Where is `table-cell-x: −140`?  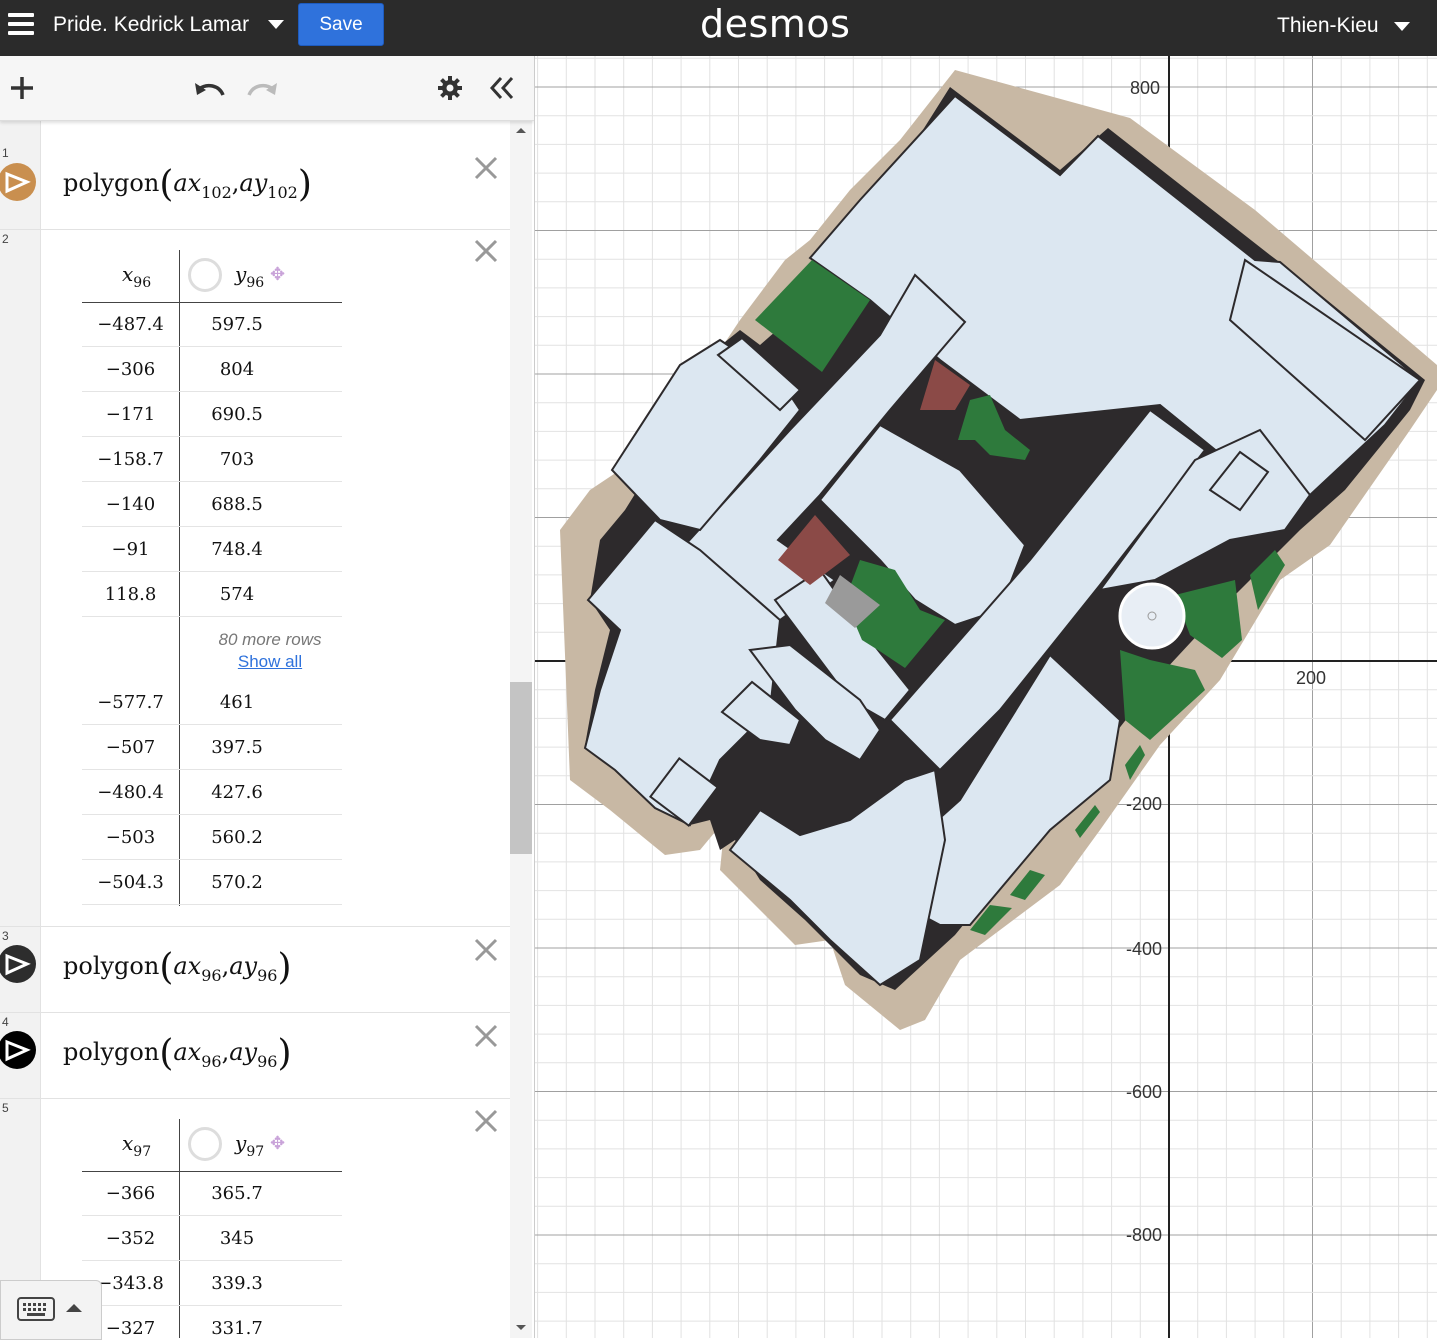 table-cell-x: −140 is located at coordinates (130, 504).